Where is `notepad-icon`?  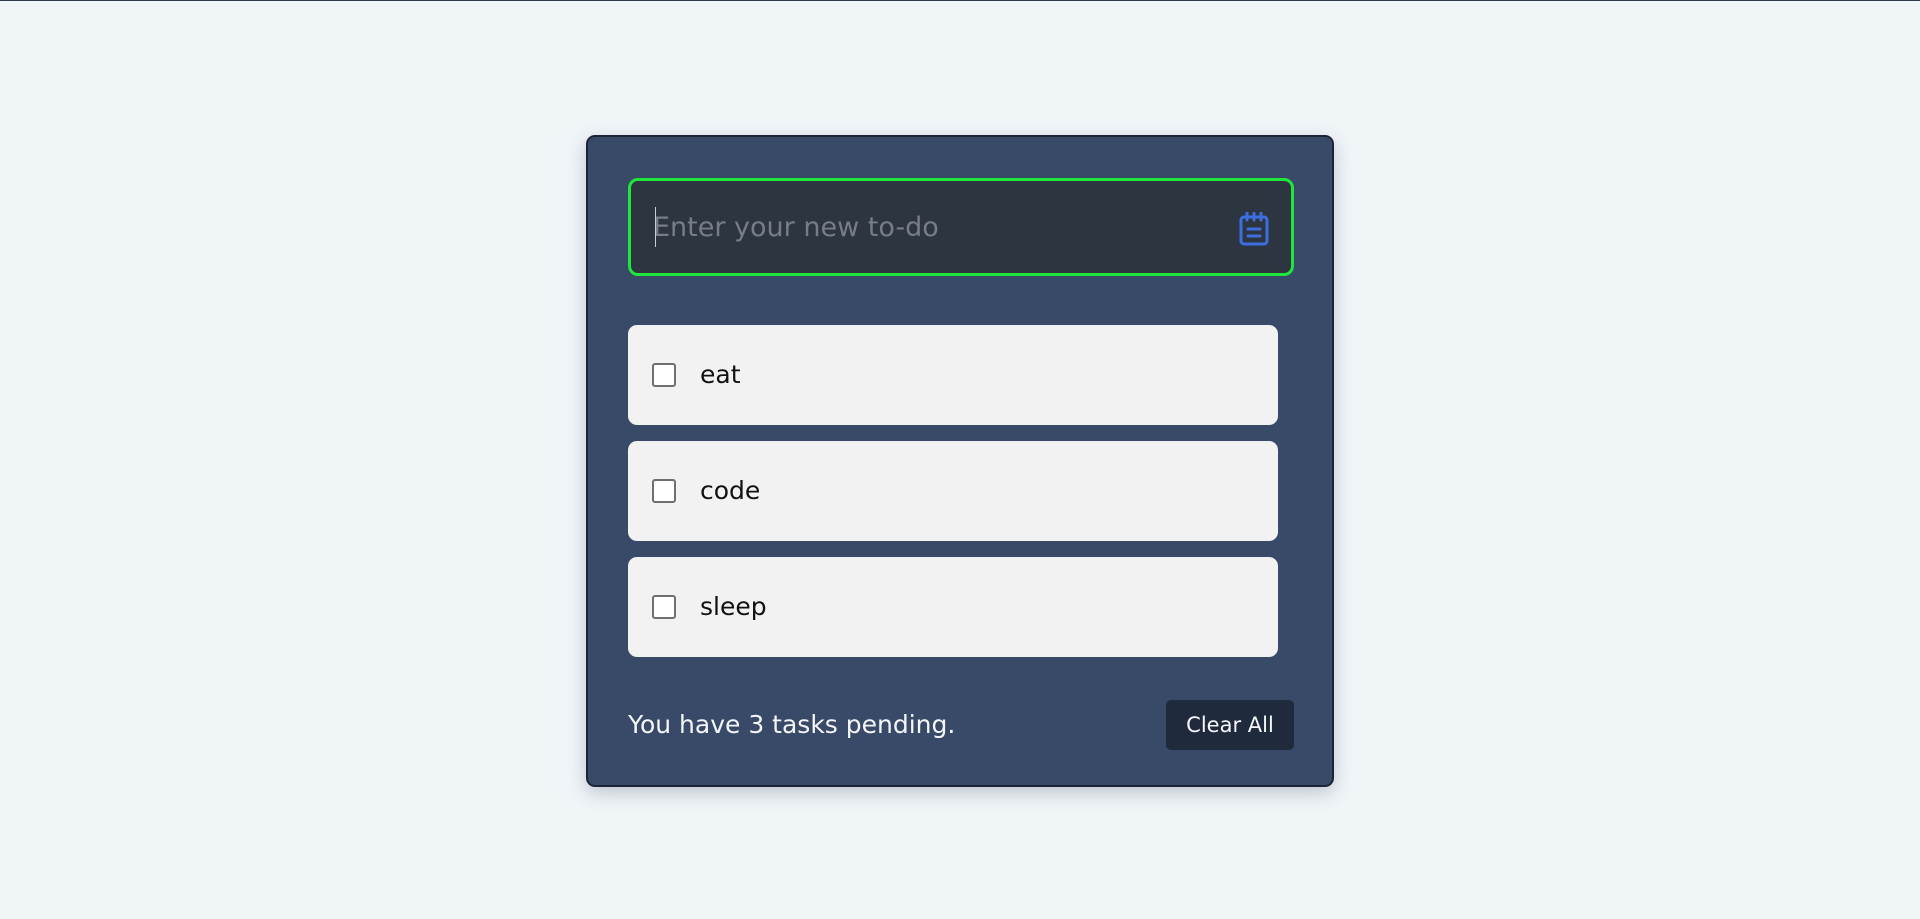
notepad-icon is located at coordinates (1254, 228).